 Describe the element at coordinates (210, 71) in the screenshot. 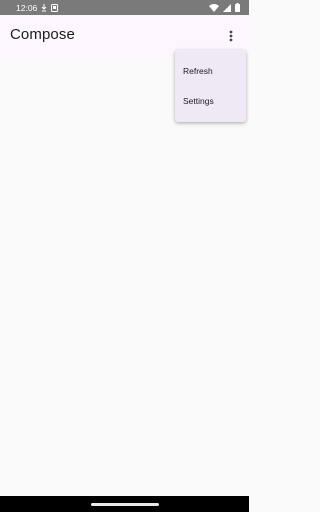

I see `menu-item-refresh: Refresh` at that location.